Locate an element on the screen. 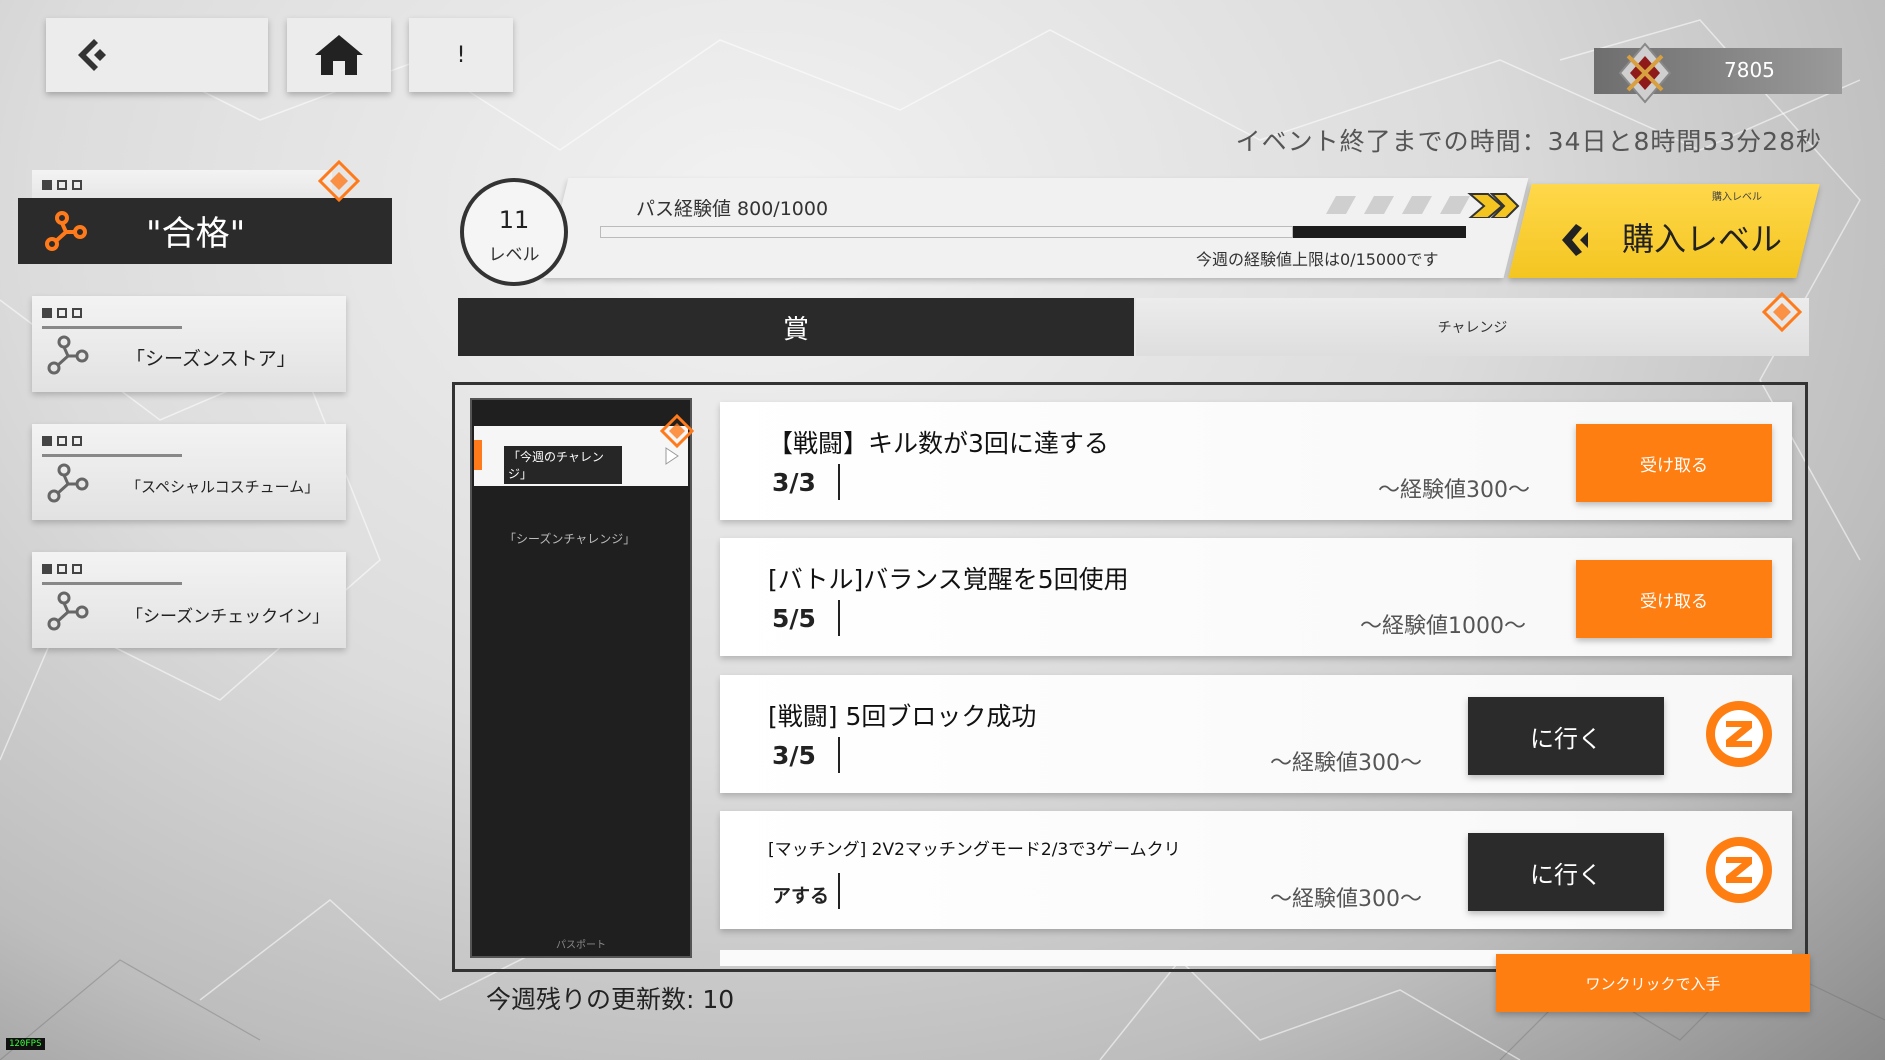  home-icon is located at coordinates (339, 55).